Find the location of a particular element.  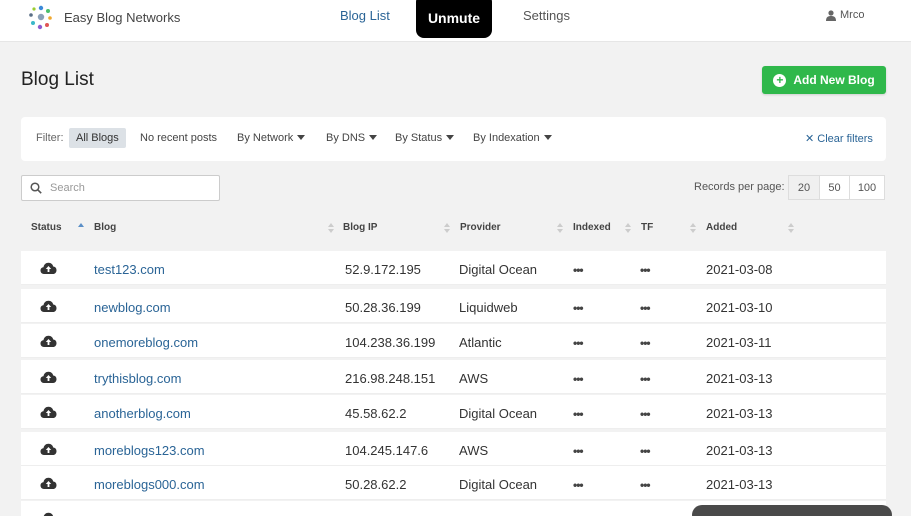

clear-filters-link: ✕ Clear filters is located at coordinates (839, 138).